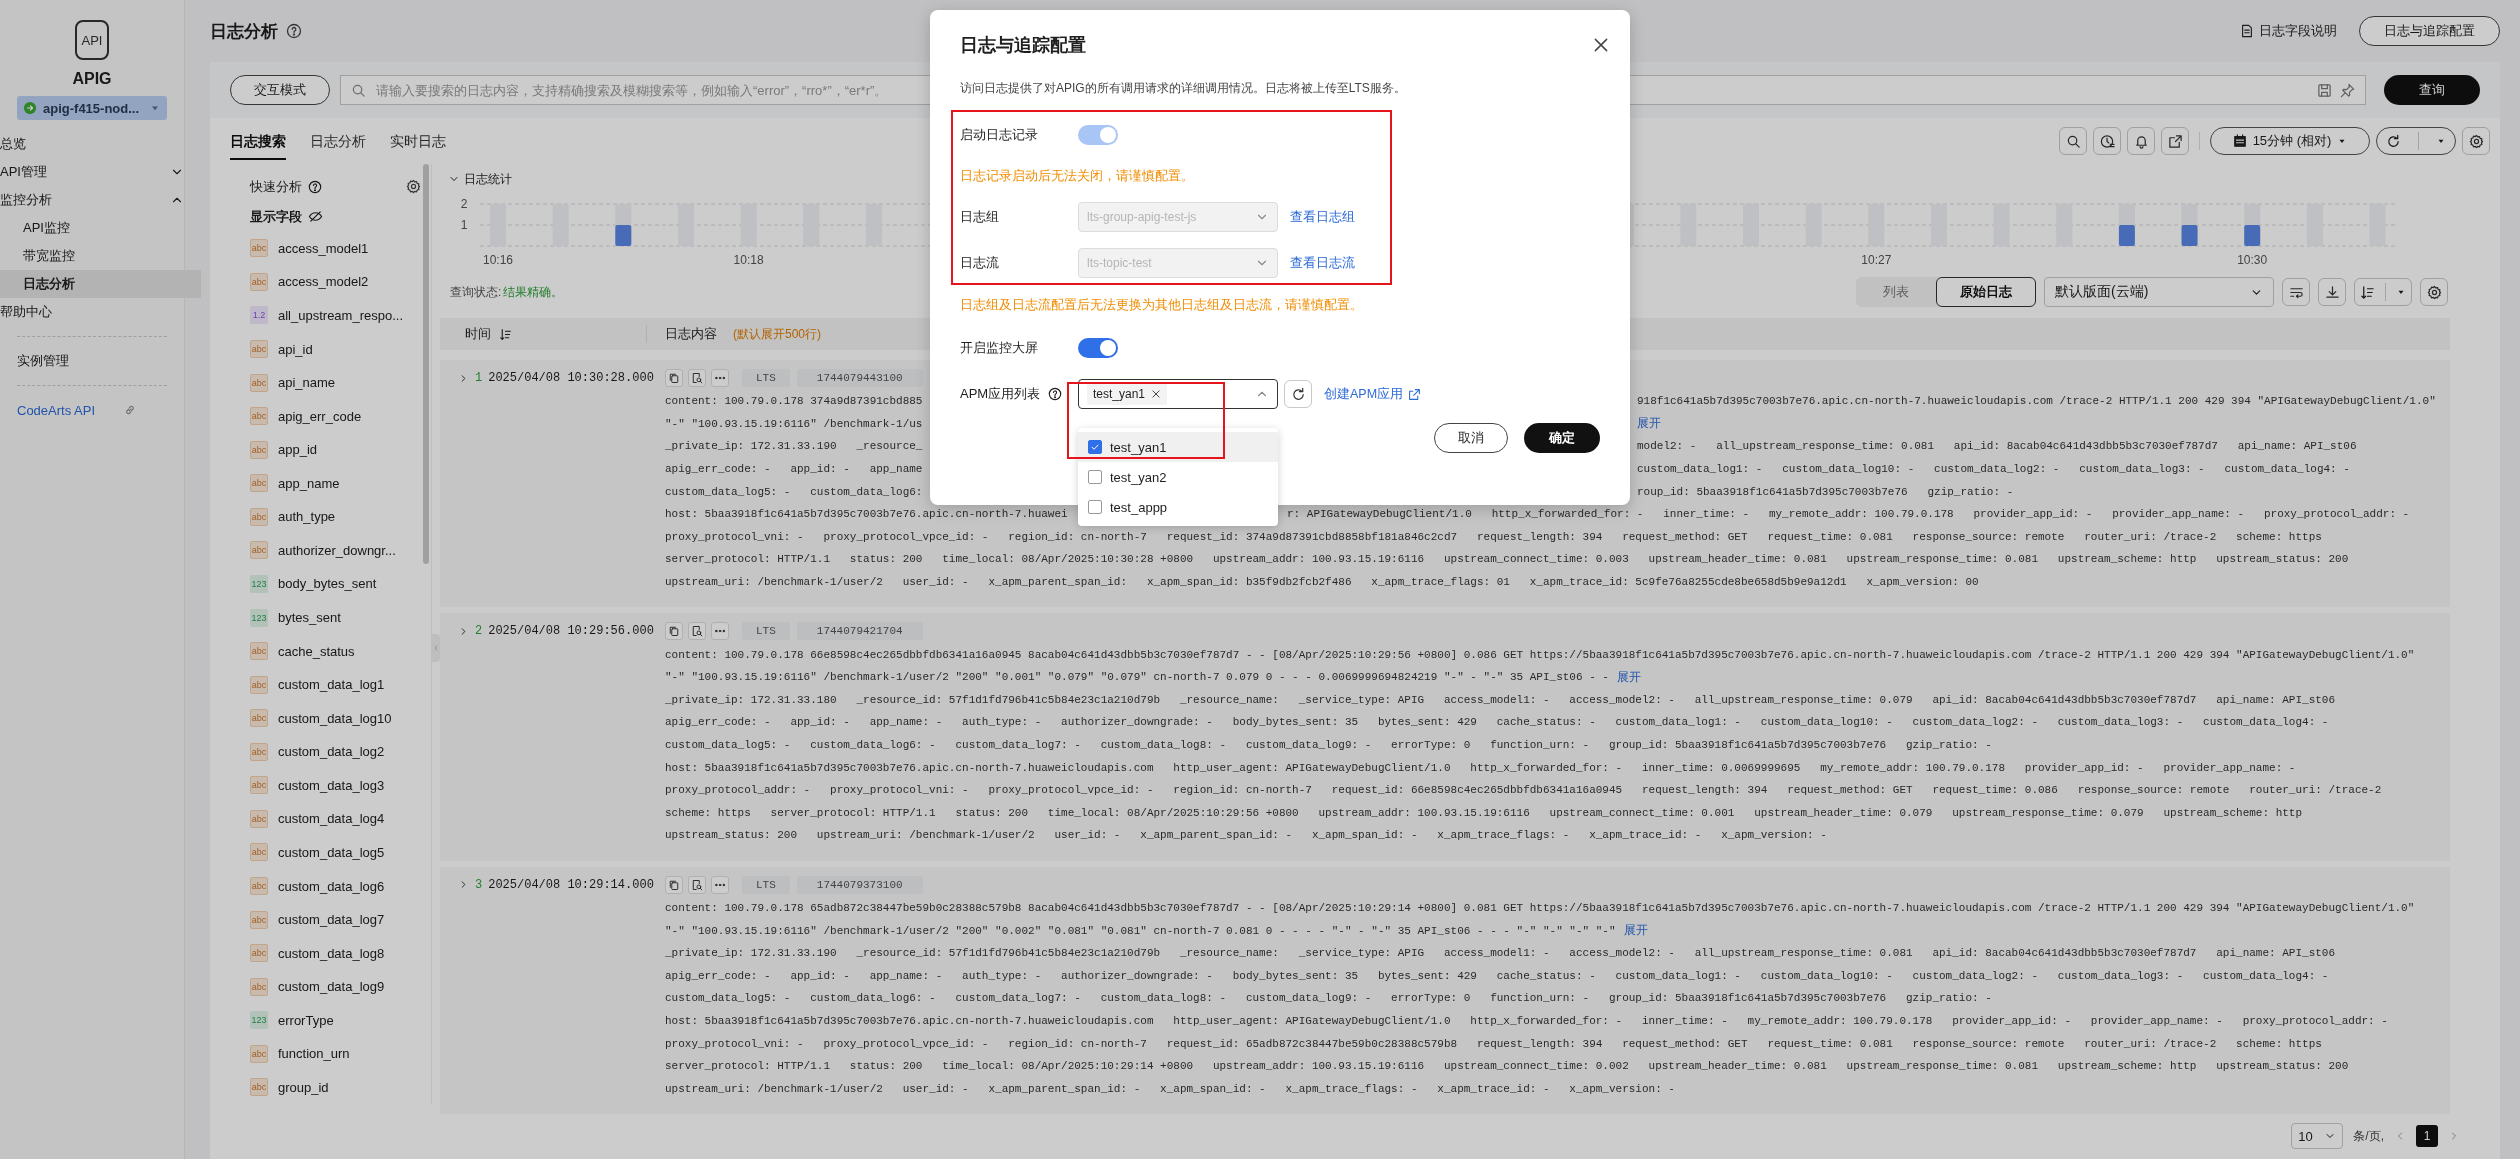 The image size is (2520, 1159). What do you see at coordinates (1500, 953) in the screenshot?
I see `log-text: _private_ip: 172.31.33.190 _resource_id: 57f1d1fd796b41c5b84e23c1a210d79b _resource_name: _service_type: APIG access_model1: - access_model2: - all_upstream_response_time: 0.081 api_id: 8acab04c641d43dbb5b3c7030ef787d7 api_name: API_st06` at bounding box center [1500, 953].